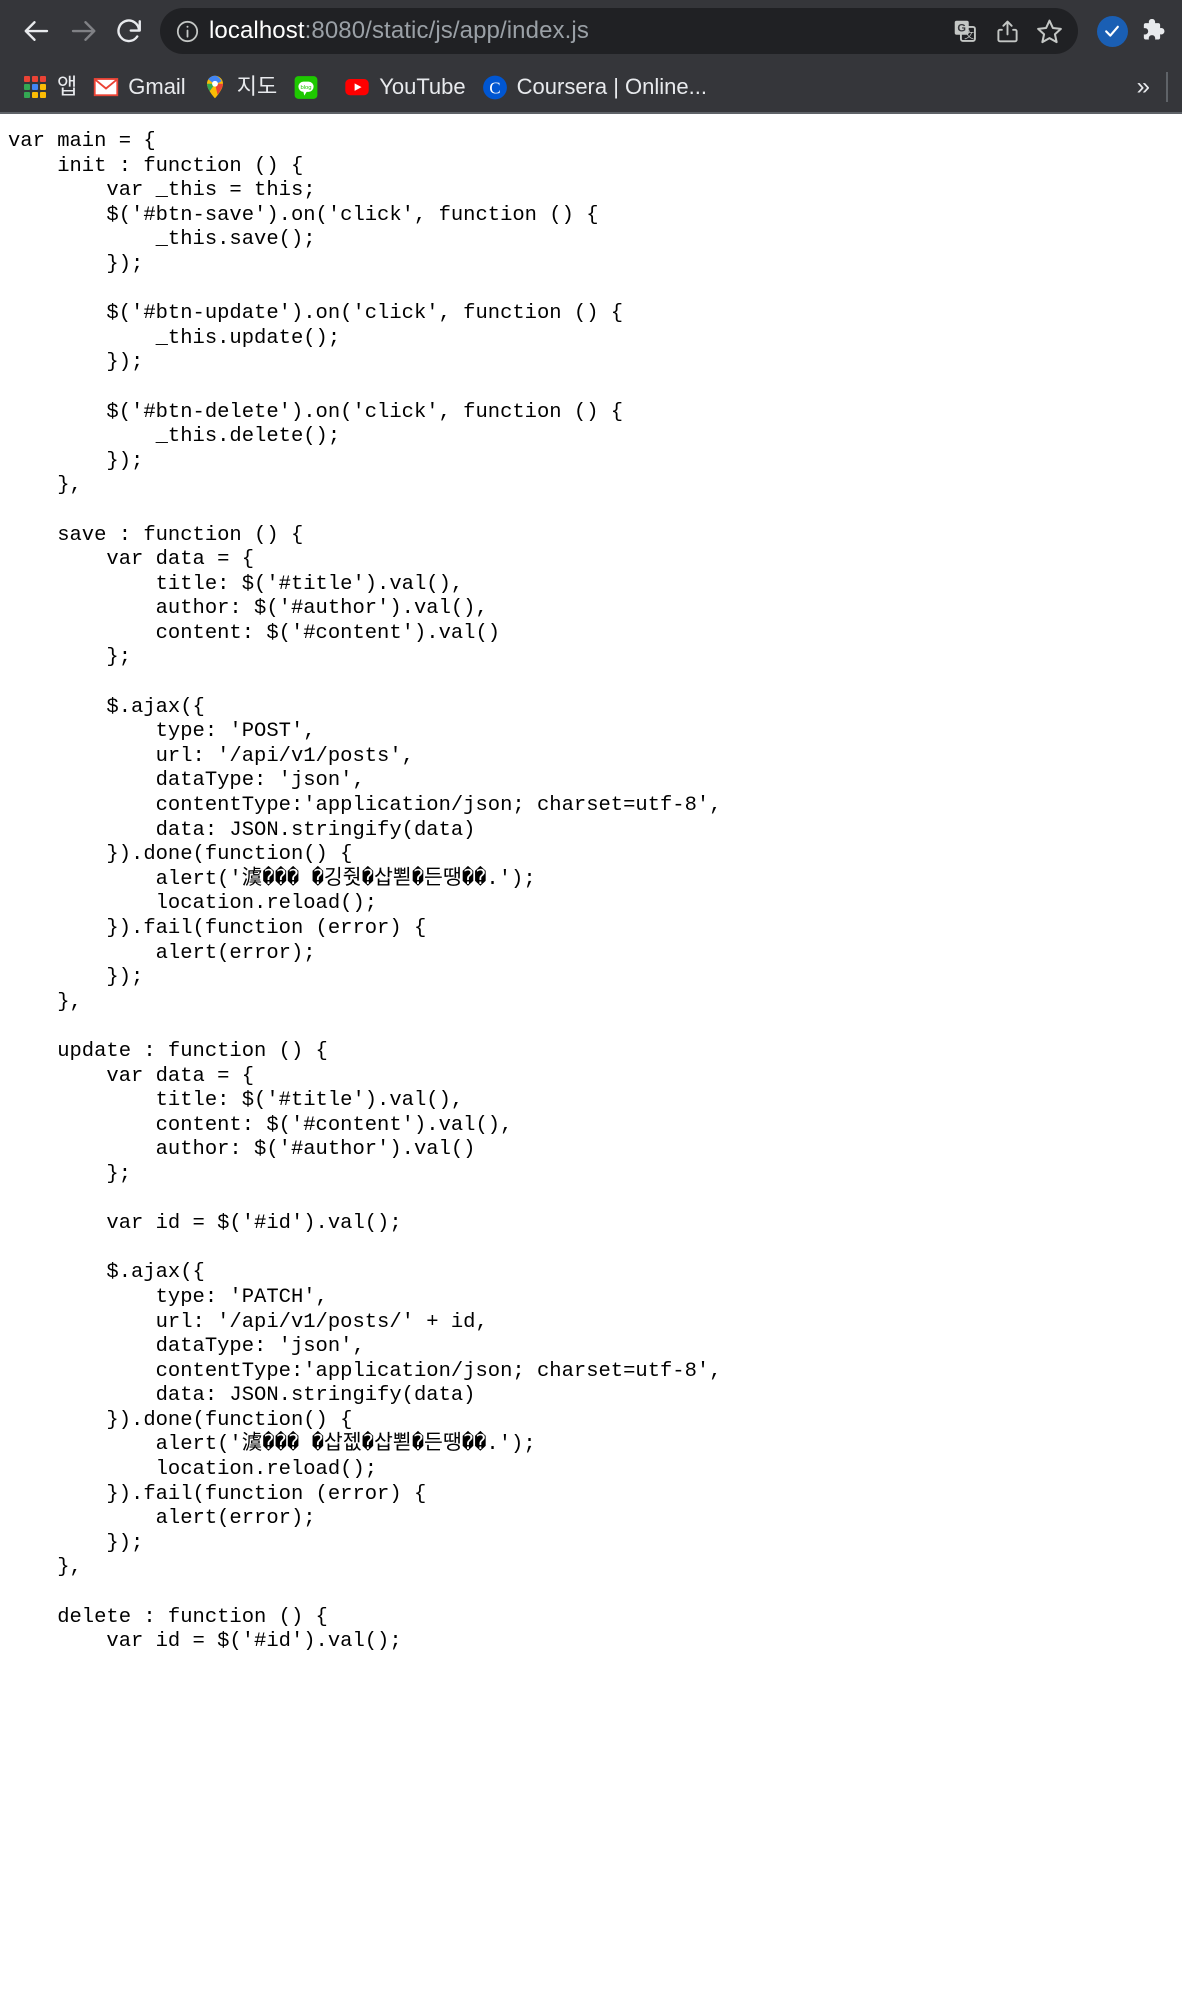 Image resolution: width=1182 pixels, height=2010 pixels. Describe the element at coordinates (1154, 31) in the screenshot. I see `extensions-puzzle-icon` at that location.